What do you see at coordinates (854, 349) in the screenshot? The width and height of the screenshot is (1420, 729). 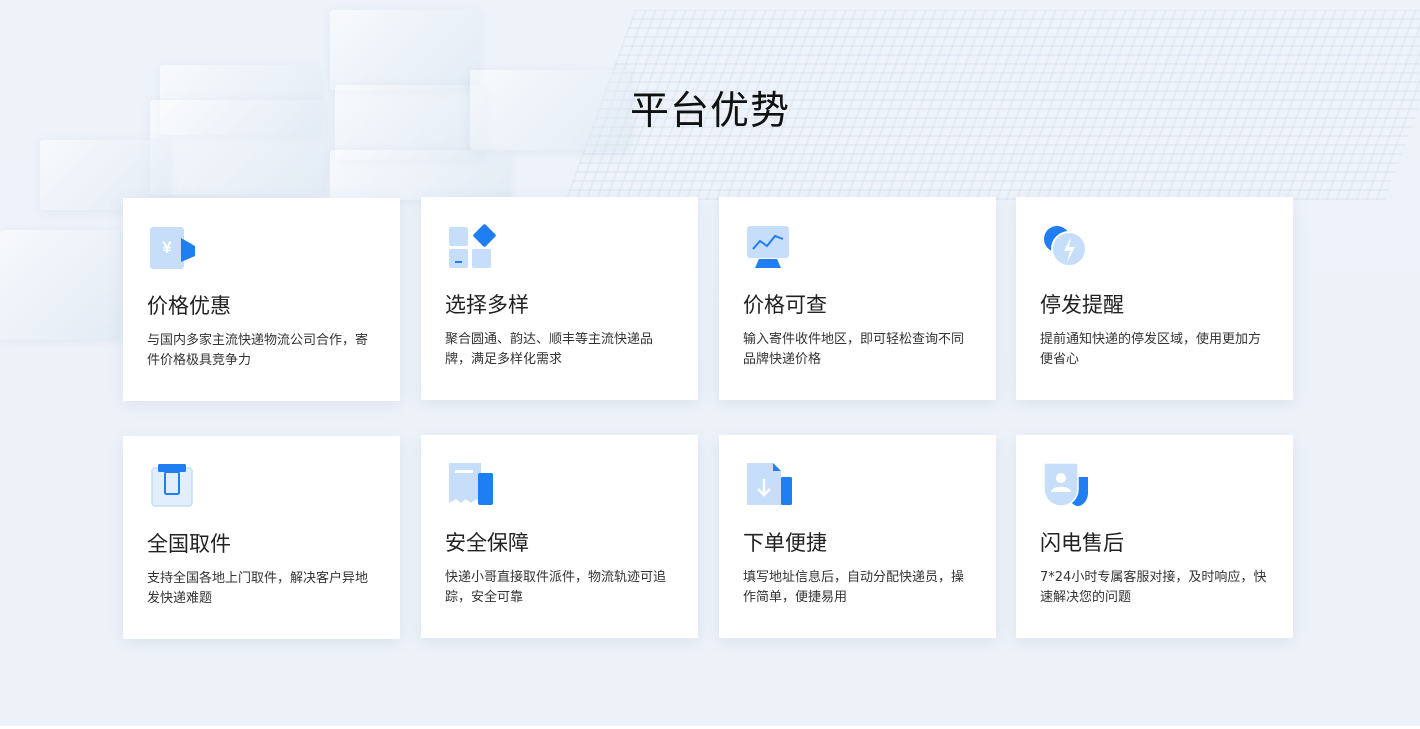 I see `card-description: 输入寄件收件地区，即可轻松查询不同品牌快递价格` at bounding box center [854, 349].